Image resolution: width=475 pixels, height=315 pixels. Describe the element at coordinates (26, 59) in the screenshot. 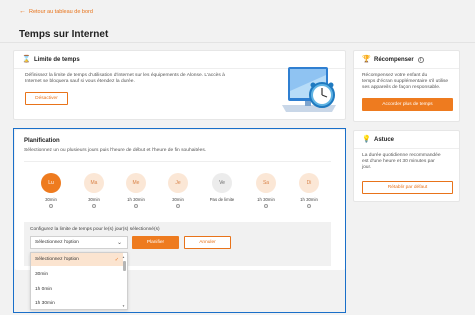

I see `hourglass-icon: ⌛` at that location.